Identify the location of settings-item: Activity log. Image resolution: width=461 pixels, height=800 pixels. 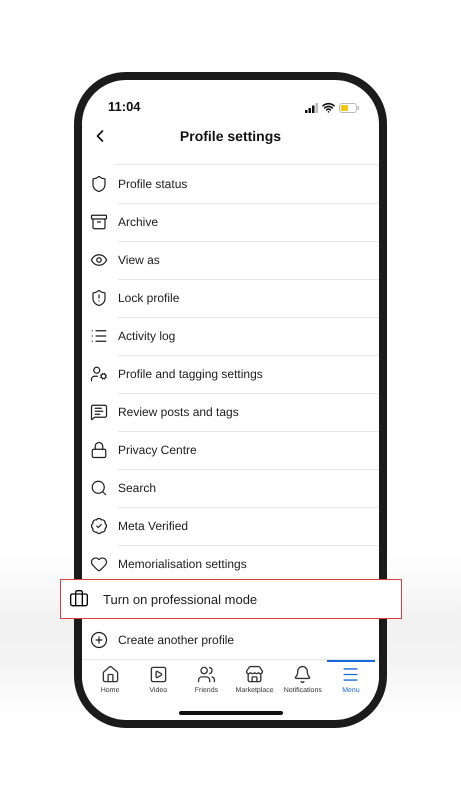
(230, 336).